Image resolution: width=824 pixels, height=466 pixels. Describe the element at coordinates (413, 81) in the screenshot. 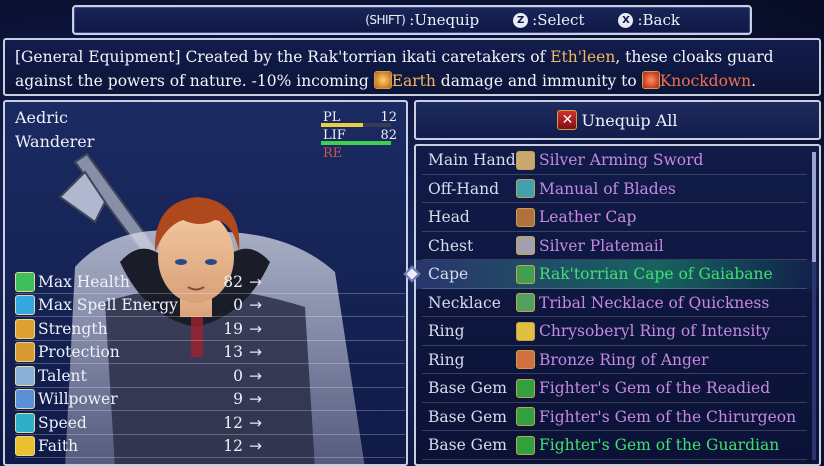

I see `desc-element: Earth` at that location.